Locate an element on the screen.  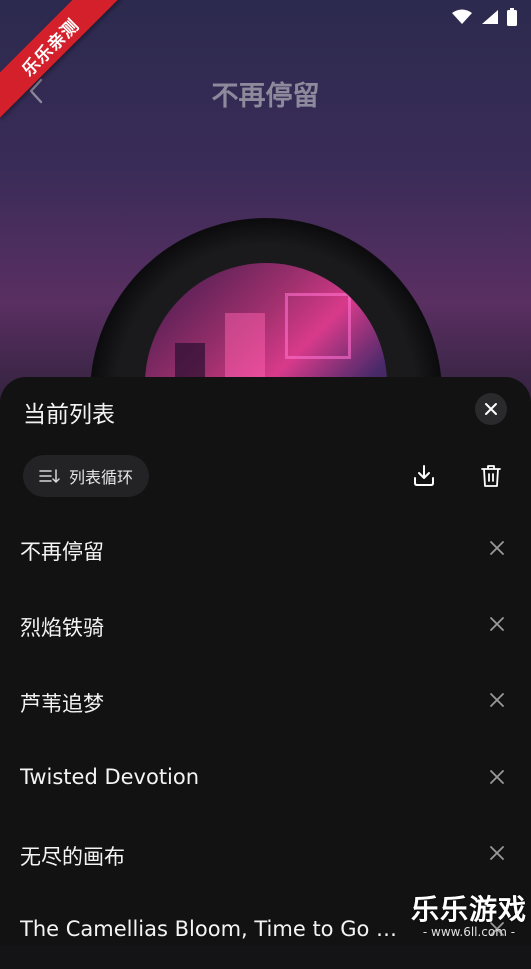
download-icon is located at coordinates (424, 475).